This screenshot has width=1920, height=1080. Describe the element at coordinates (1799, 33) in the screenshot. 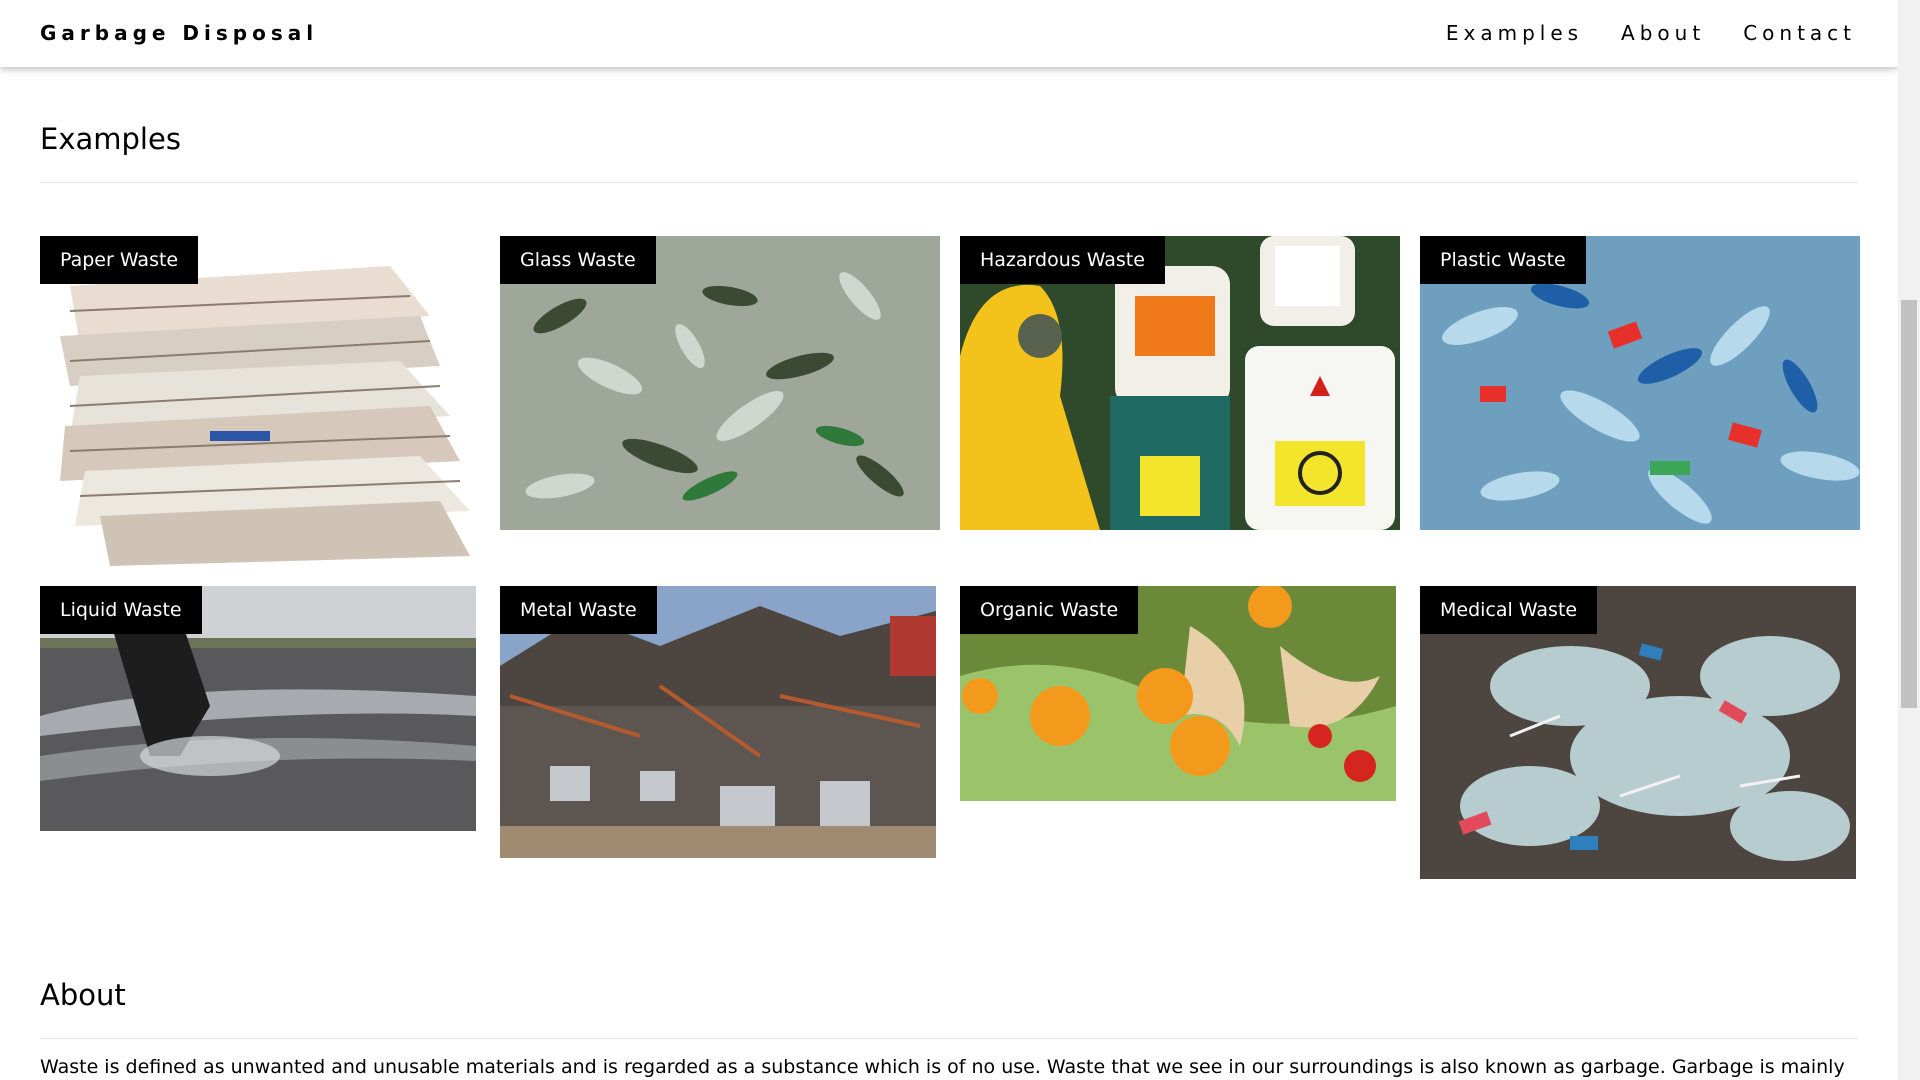

I see `nav-link-contact: Contact` at that location.